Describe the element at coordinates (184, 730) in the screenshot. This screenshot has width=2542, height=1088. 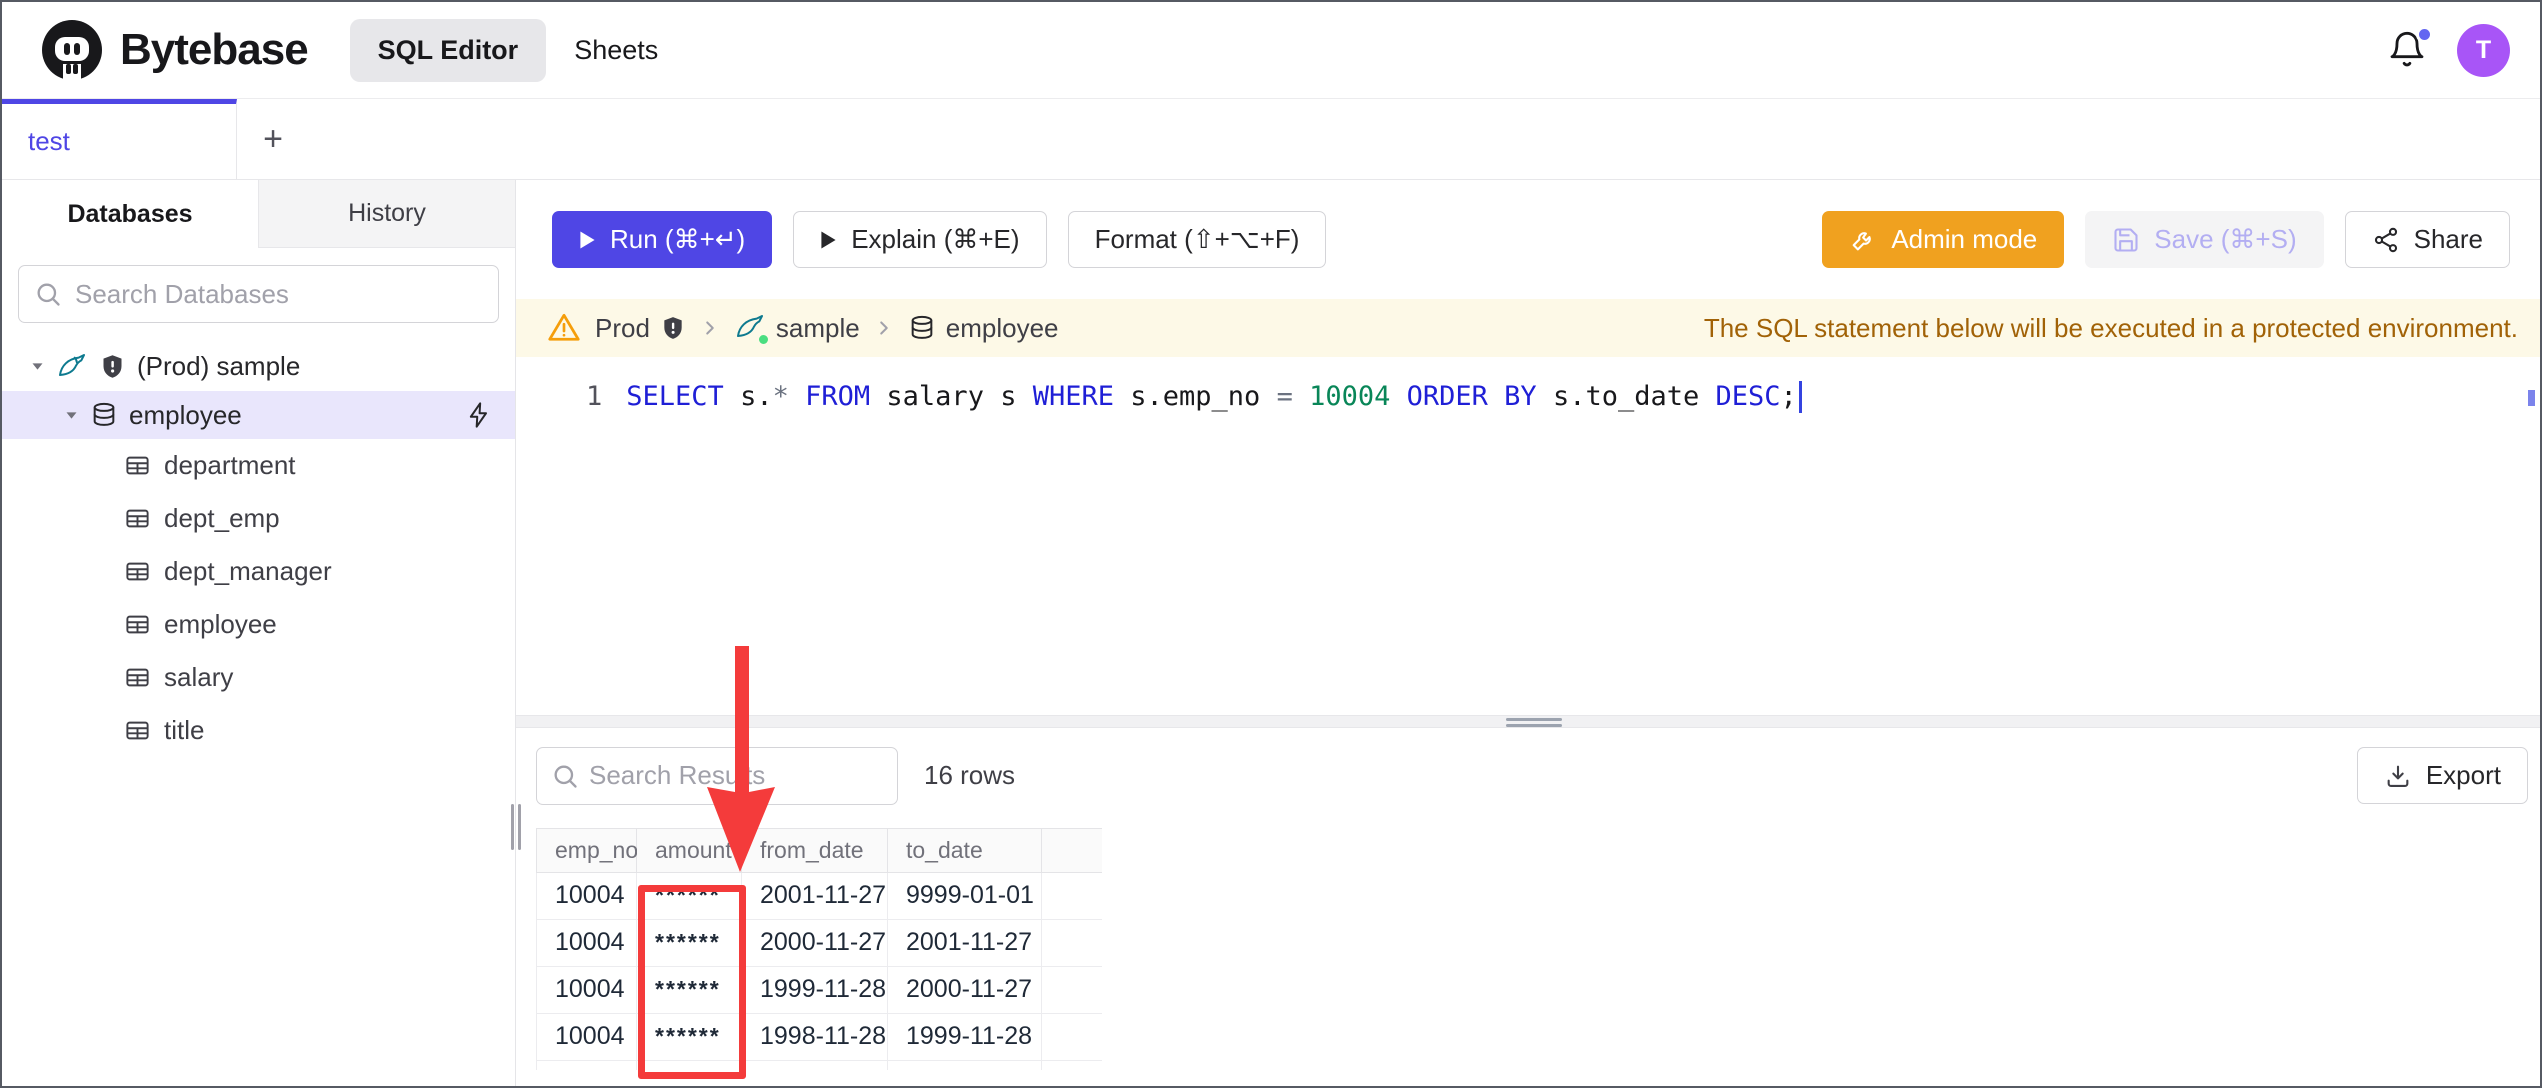
I see `table-label: title` at that location.